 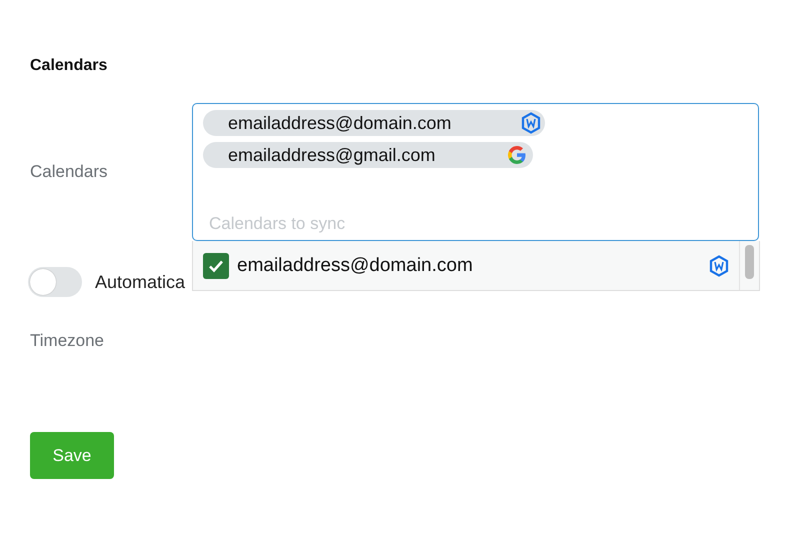 What do you see at coordinates (140, 282) in the screenshot?
I see `auto-label: Automatica` at bounding box center [140, 282].